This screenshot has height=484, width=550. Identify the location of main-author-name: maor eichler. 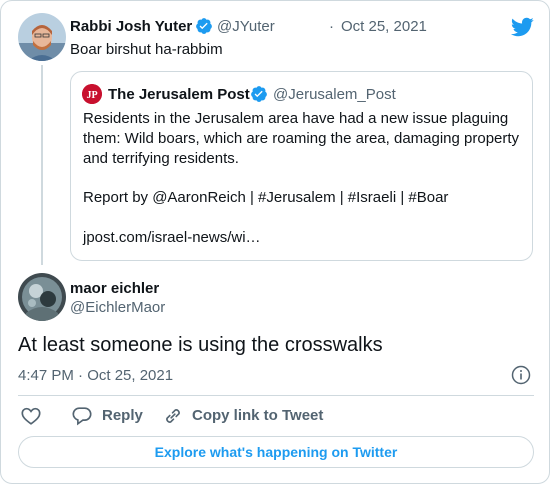
(114, 288).